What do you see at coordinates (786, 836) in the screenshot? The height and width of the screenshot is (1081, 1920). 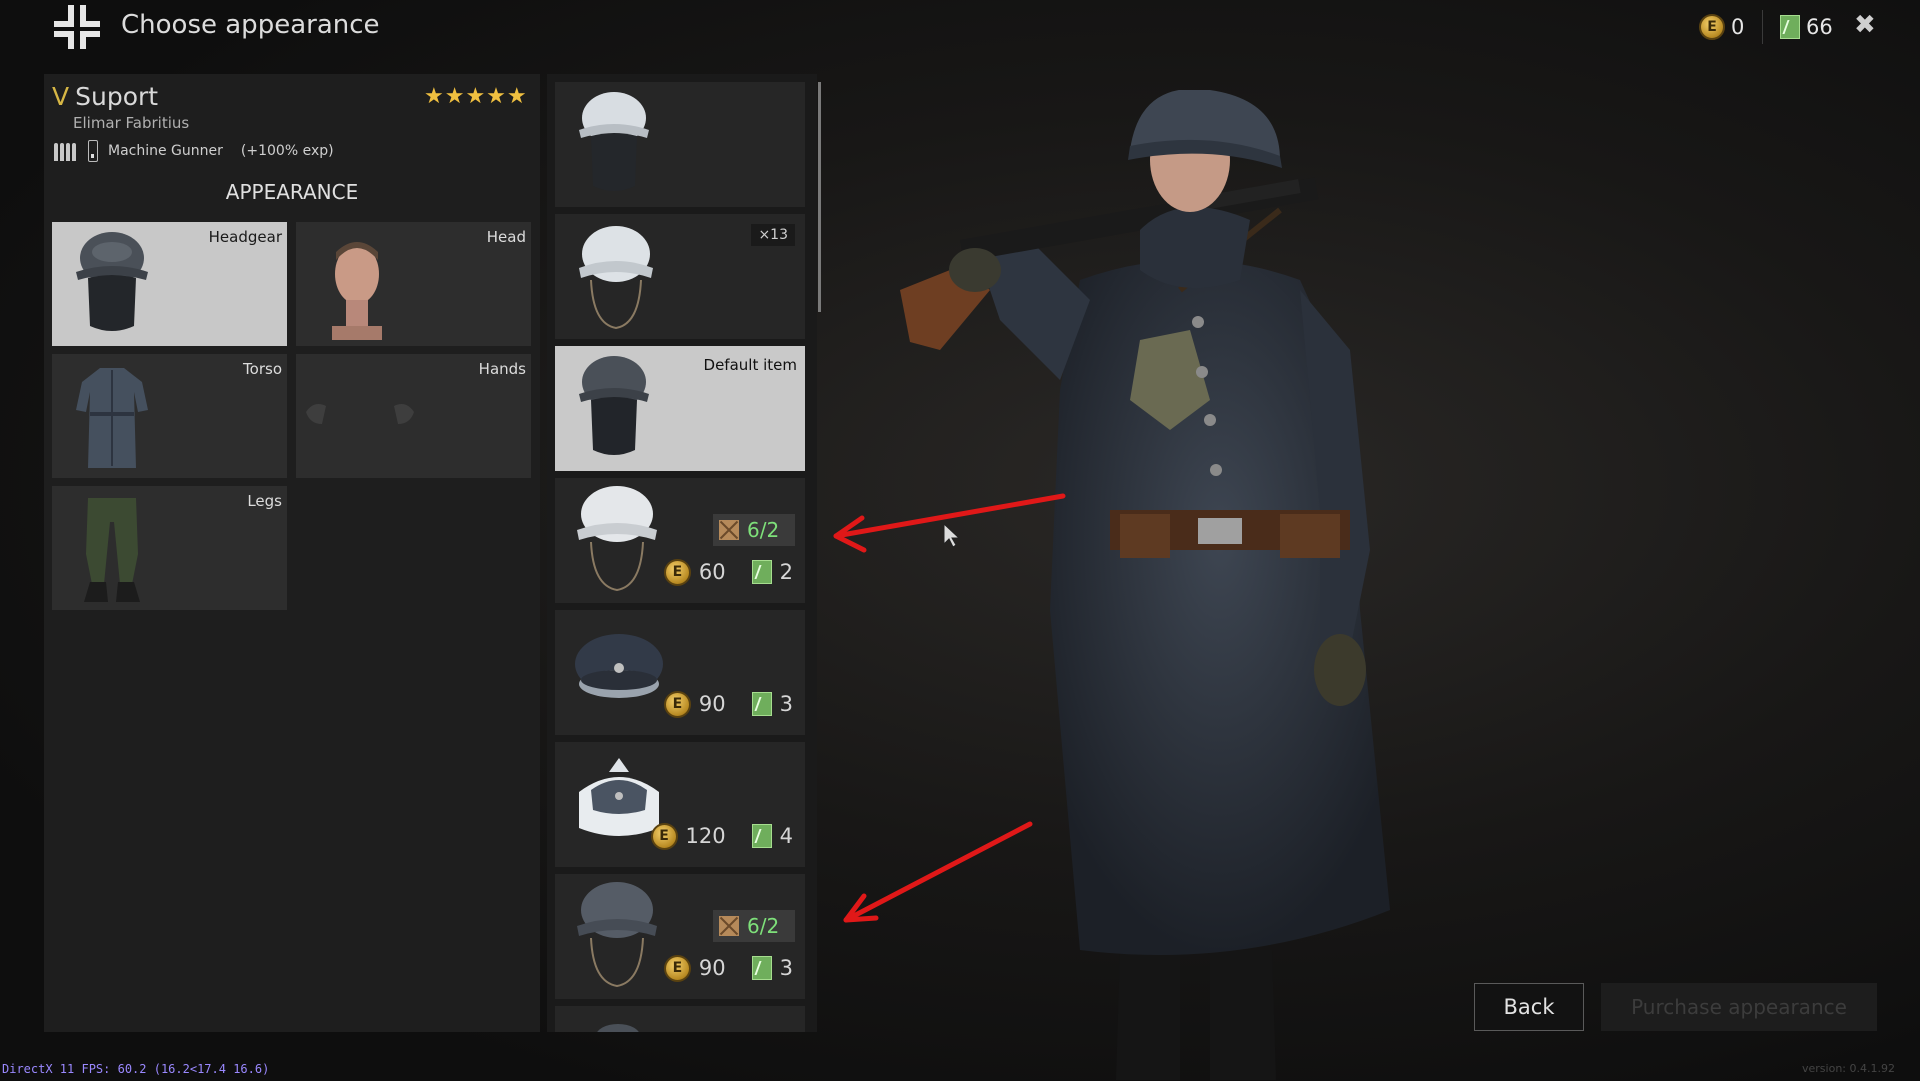 I see `ticket-price: 4` at bounding box center [786, 836].